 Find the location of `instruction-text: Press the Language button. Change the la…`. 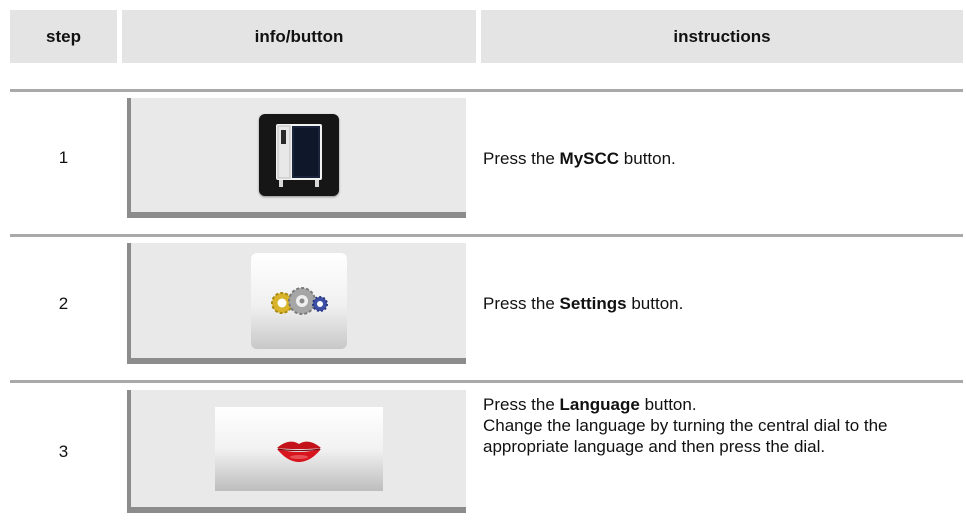

instruction-text: Press the Language button. Change the la… is located at coordinates (685, 425).